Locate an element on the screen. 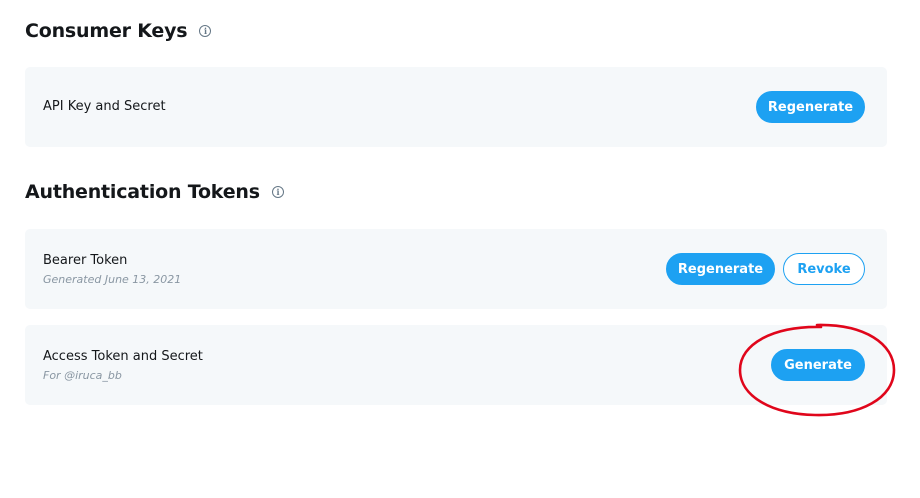 The width and height of the screenshot is (920, 498). api-key-label: API Key and Secret is located at coordinates (104, 106).